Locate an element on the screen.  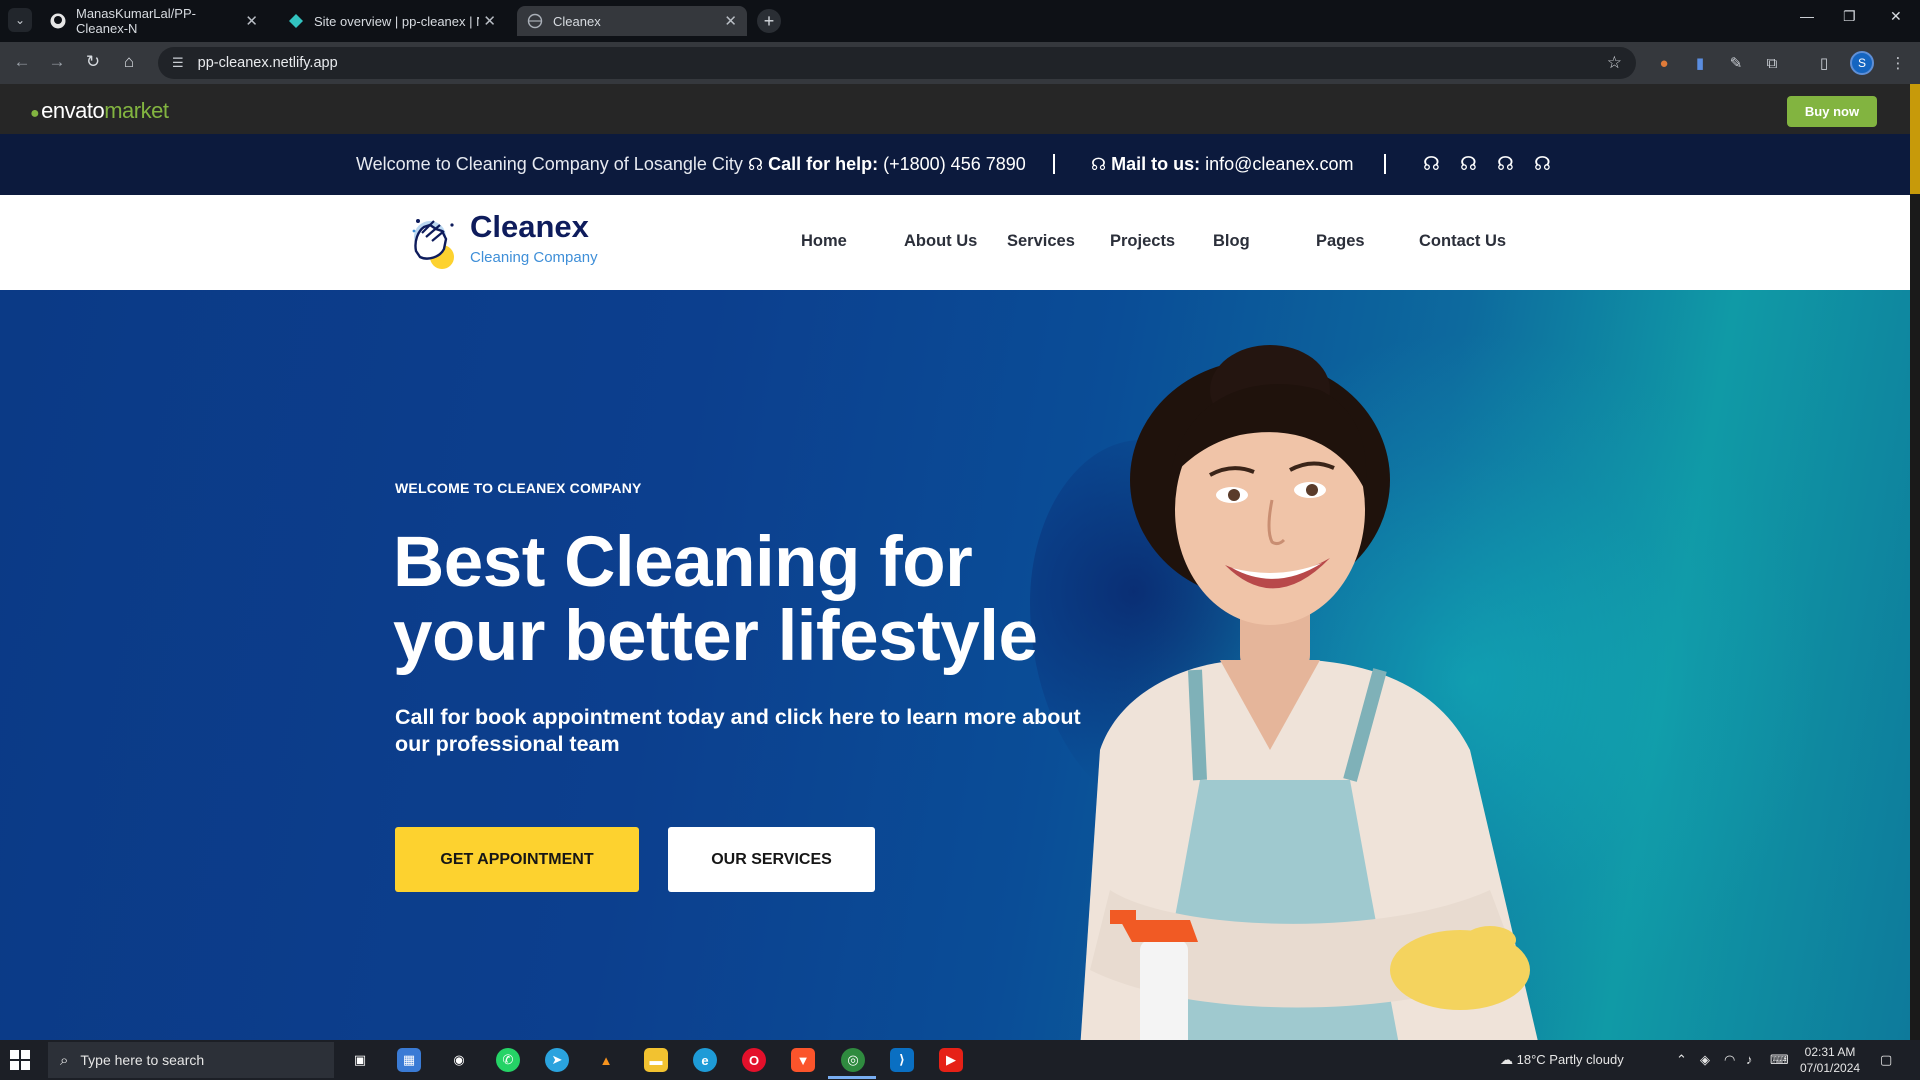
new-tab-button: + is located at coordinates (769, 21).